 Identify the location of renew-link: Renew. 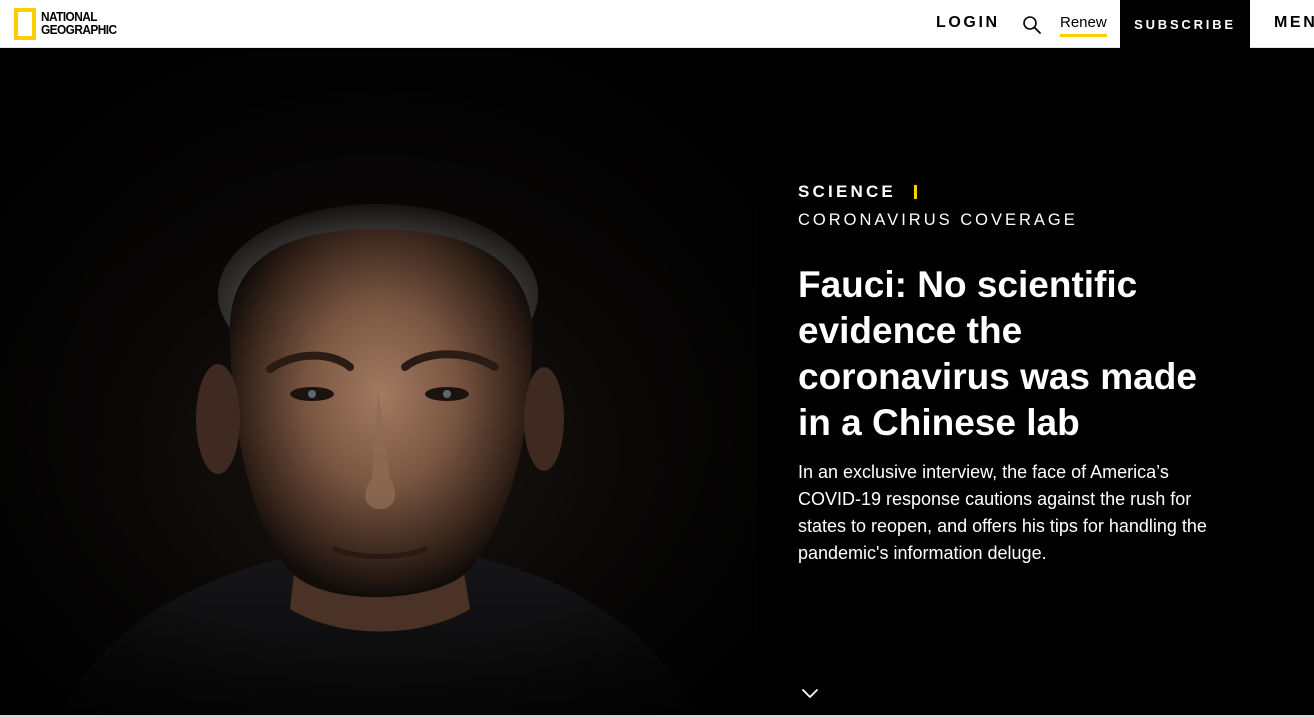
(1083, 25).